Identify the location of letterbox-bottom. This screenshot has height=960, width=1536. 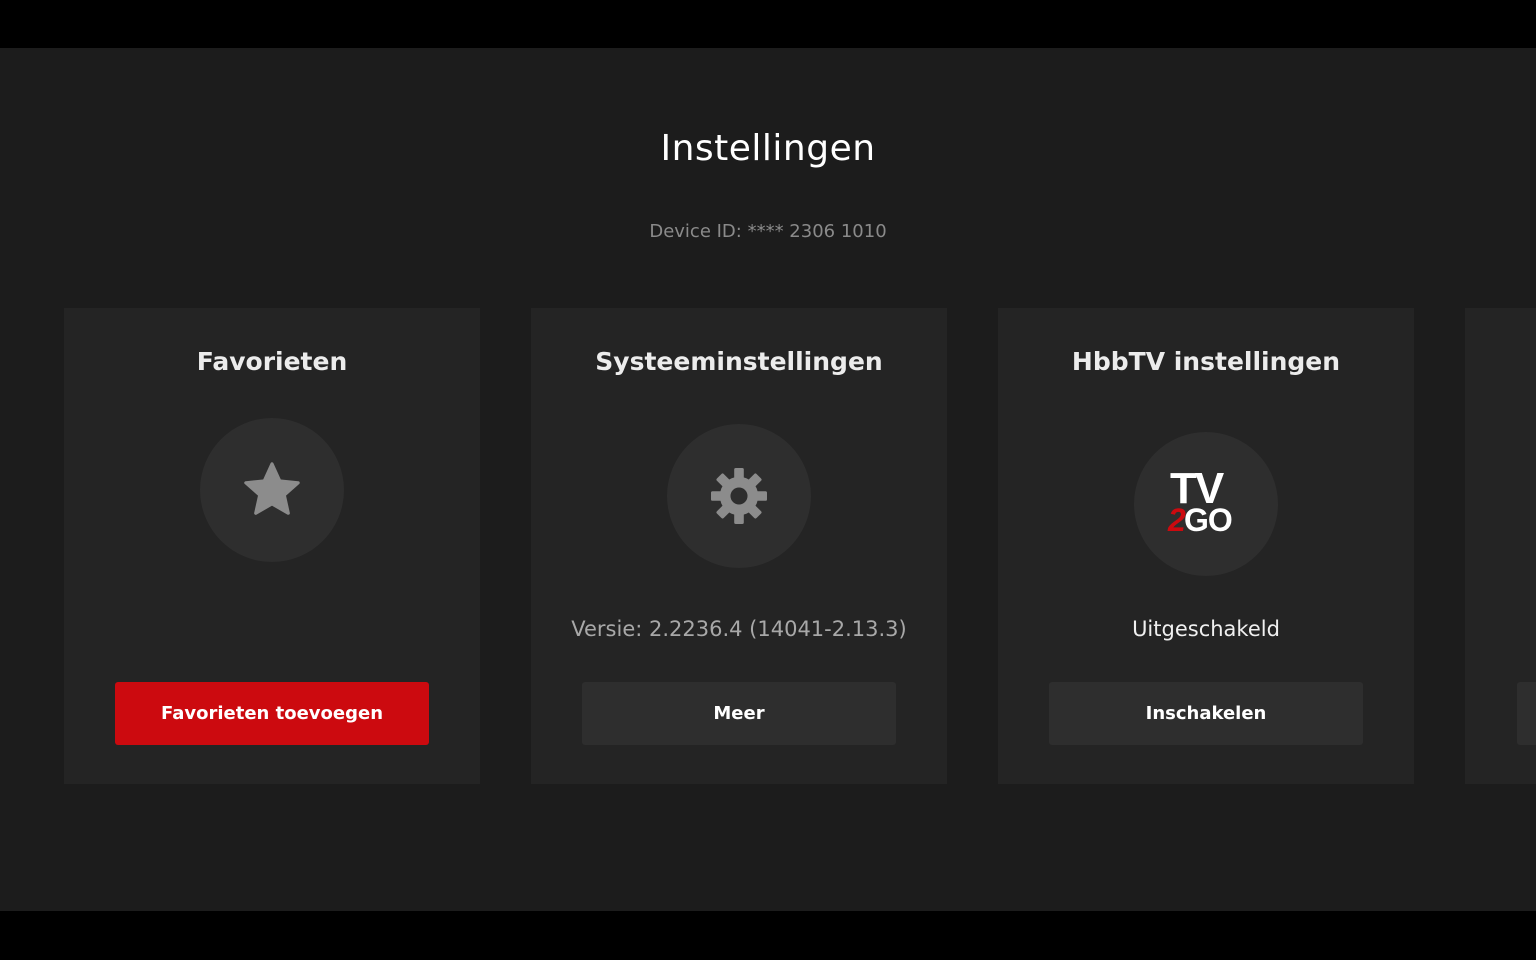
(768, 935).